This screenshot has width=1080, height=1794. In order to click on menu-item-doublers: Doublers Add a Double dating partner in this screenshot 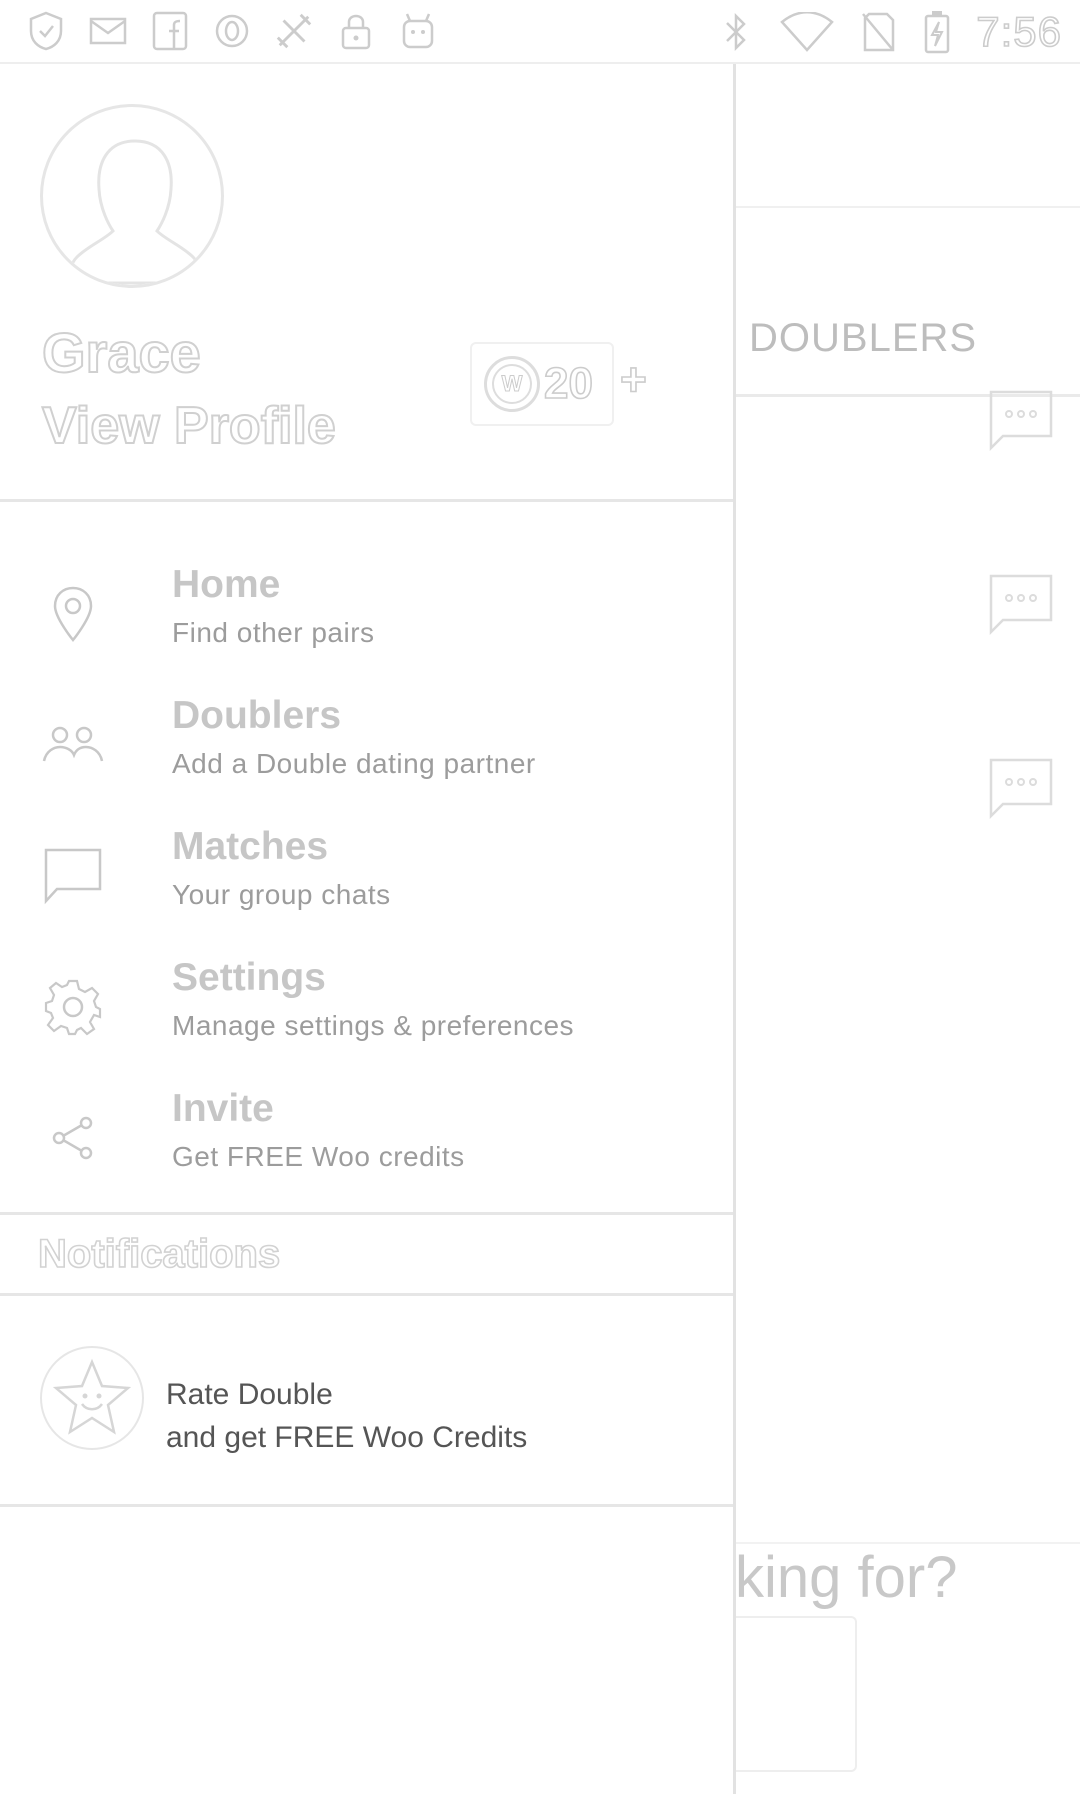, I will do `click(366, 755)`.